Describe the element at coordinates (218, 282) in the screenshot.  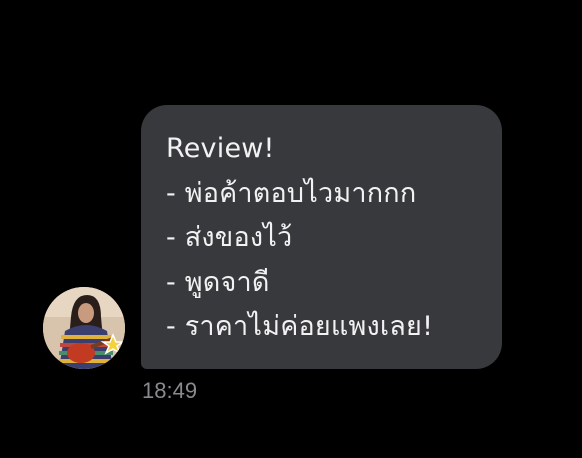
I see `message-line: - พูดจาดี` at that location.